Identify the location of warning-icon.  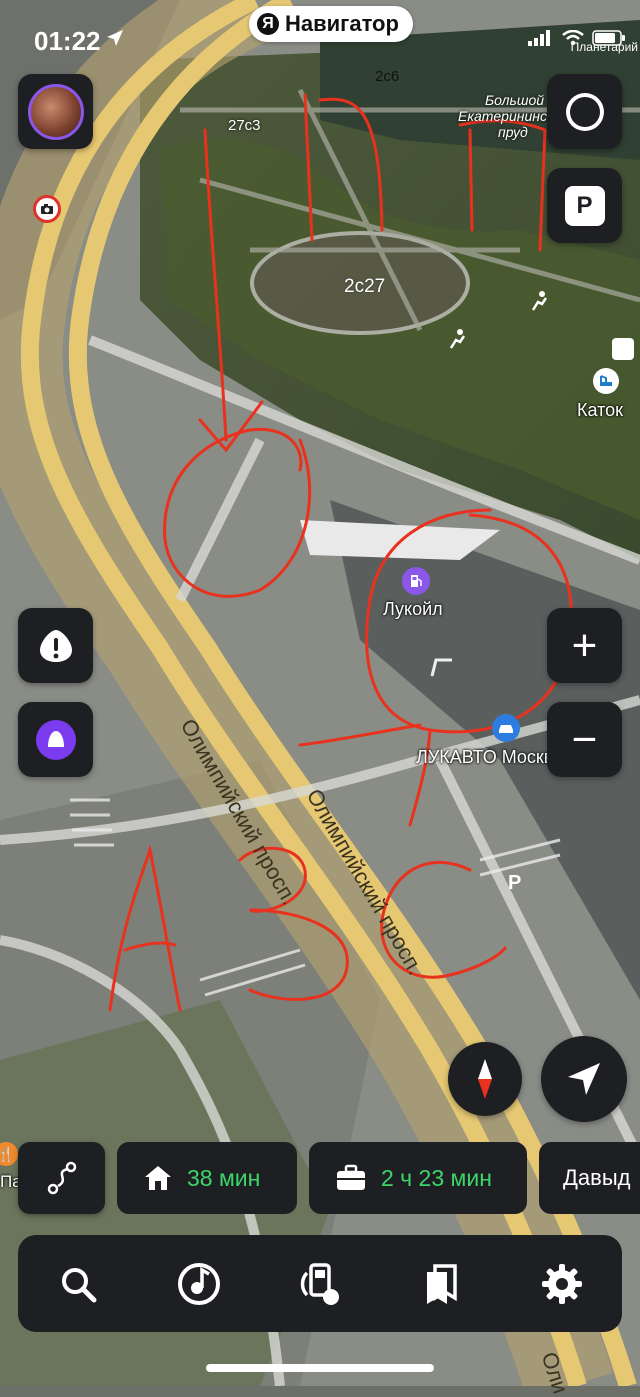
(55, 645).